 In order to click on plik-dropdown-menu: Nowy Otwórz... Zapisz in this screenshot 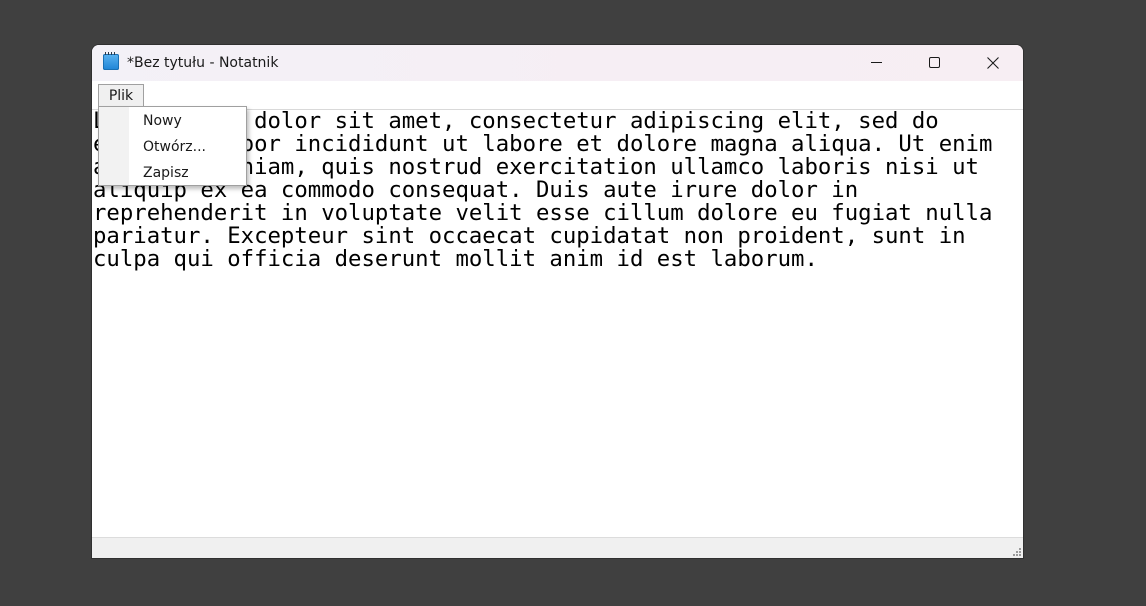, I will do `click(172, 146)`.